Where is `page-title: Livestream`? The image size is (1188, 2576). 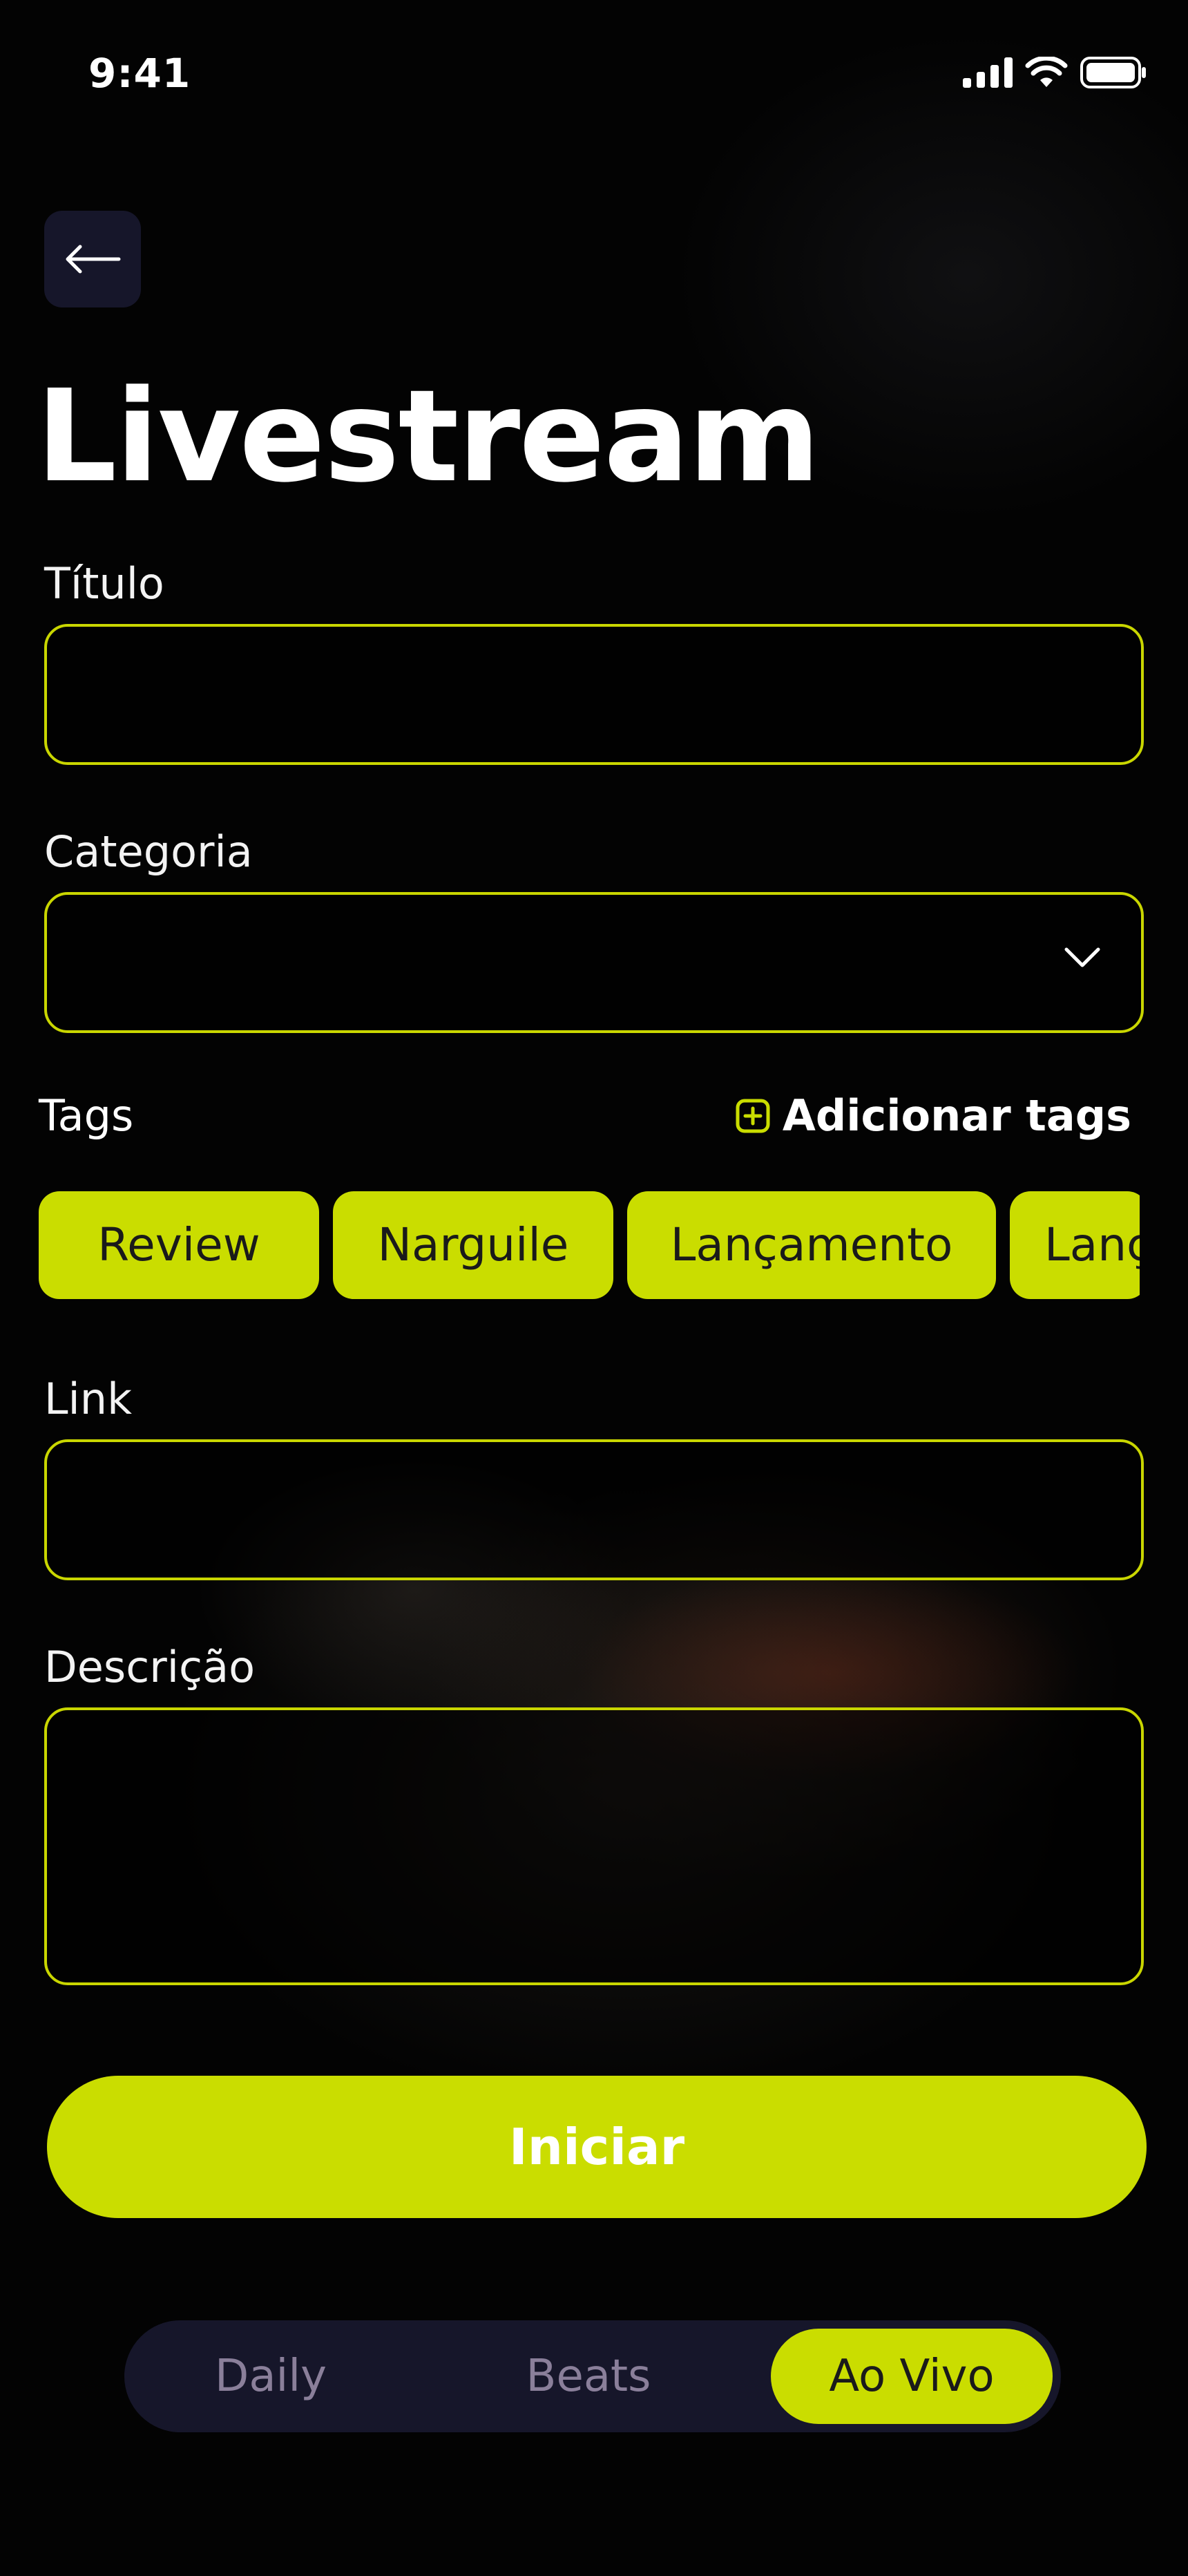 page-title: Livestream is located at coordinates (428, 437).